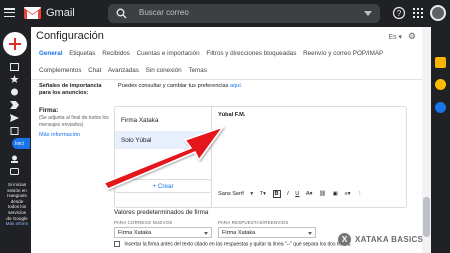 The width and height of the screenshot is (450, 253). Describe the element at coordinates (231, 194) in the screenshot. I see `font-select: Sans Serif` at that location.